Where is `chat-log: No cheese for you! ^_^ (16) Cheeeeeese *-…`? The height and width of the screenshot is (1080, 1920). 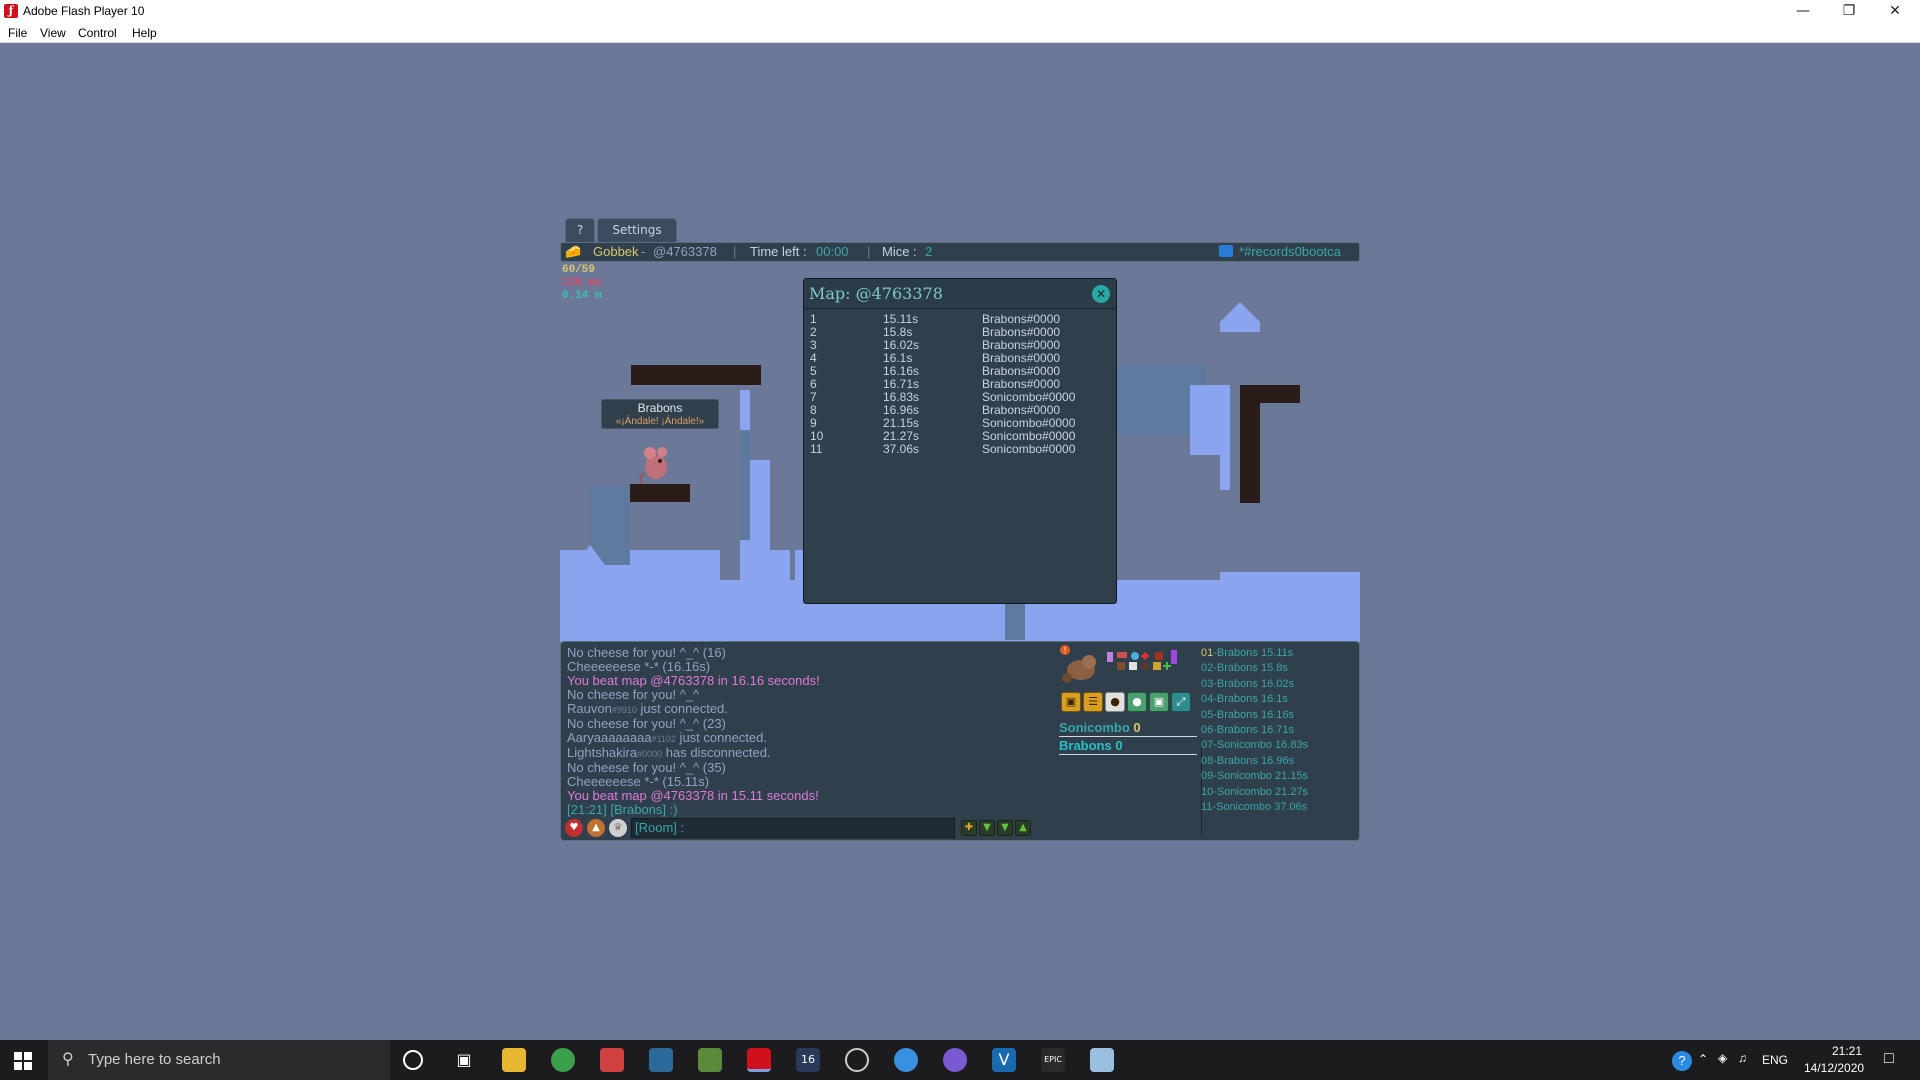 chat-log: No cheese for you! ^_^ (16) Cheeeeeese *-… is located at coordinates (807, 731).